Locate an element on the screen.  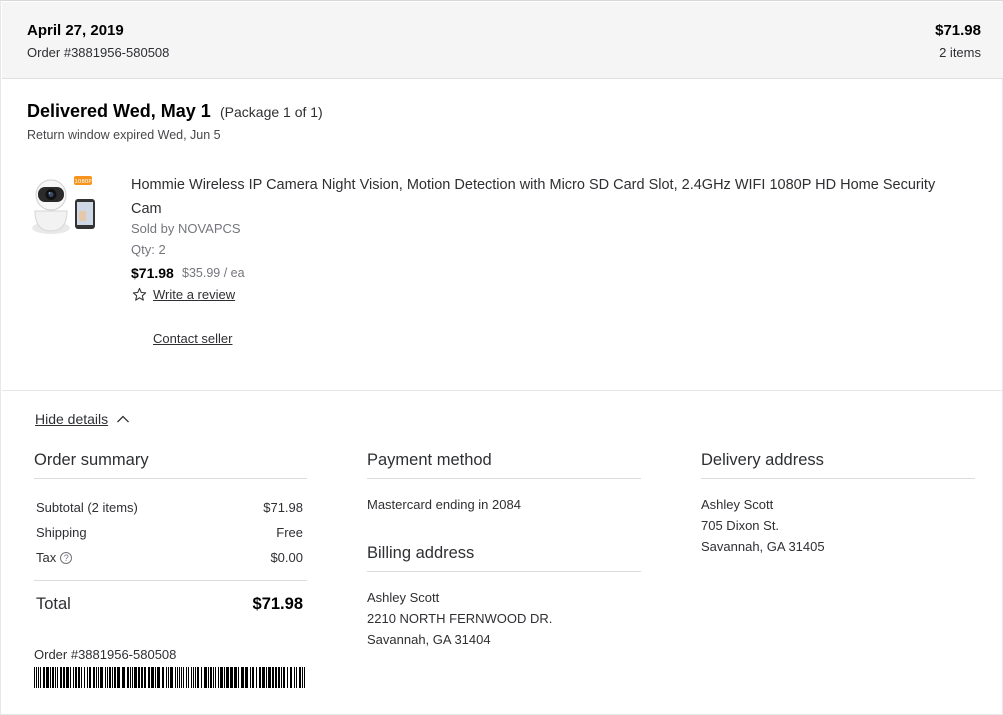
order-item-count: 2 items is located at coordinates (960, 52).